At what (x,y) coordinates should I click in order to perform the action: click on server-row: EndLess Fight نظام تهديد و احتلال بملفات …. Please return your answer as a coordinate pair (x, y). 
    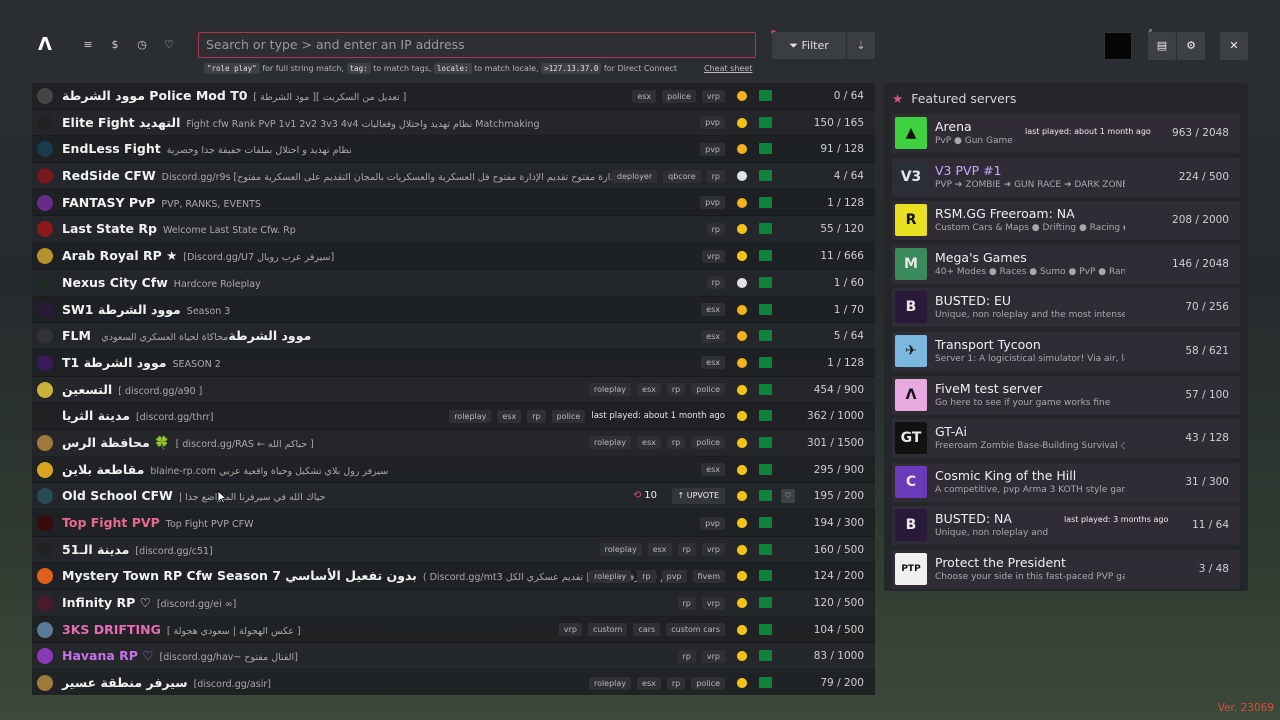
    Looking at the image, I should click on (453, 150).